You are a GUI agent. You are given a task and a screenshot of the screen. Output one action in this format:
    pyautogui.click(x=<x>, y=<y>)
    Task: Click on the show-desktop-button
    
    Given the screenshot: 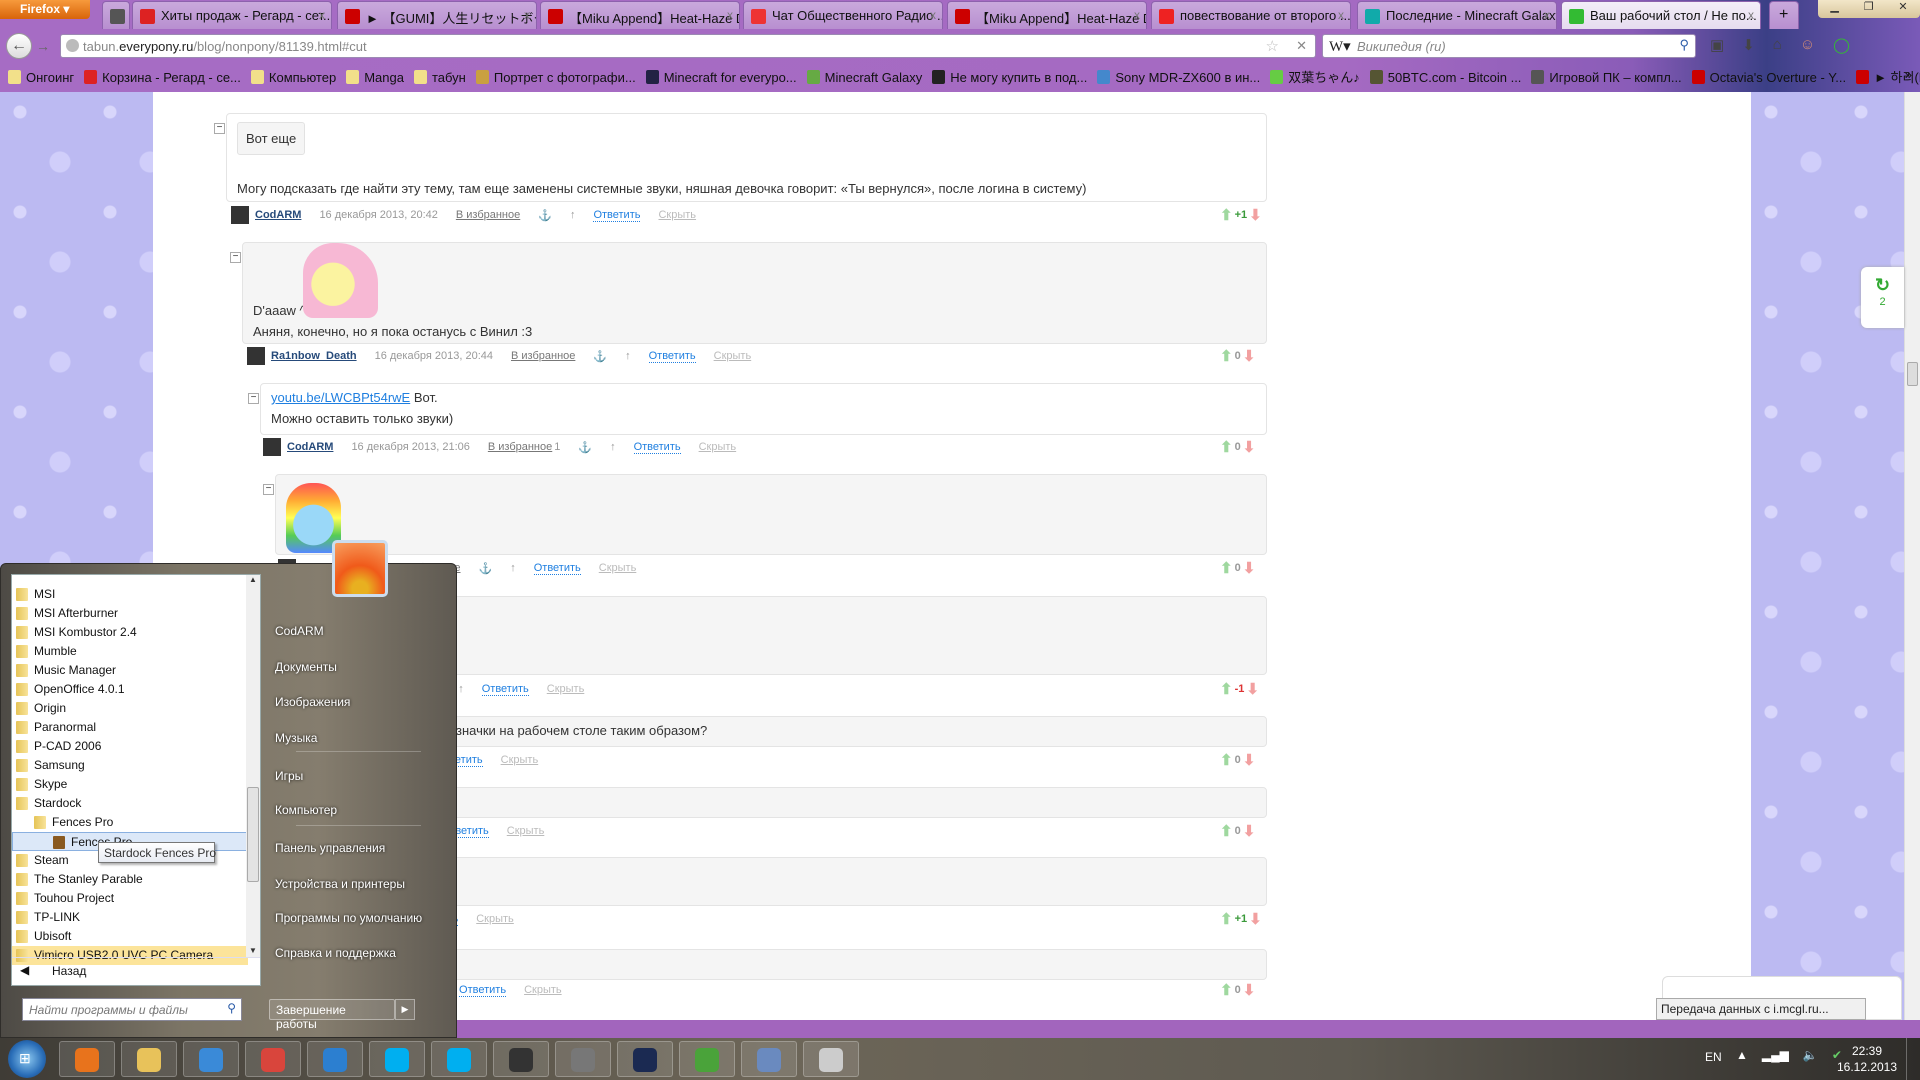 What is the action you would take?
    pyautogui.click(x=1913, y=1059)
    